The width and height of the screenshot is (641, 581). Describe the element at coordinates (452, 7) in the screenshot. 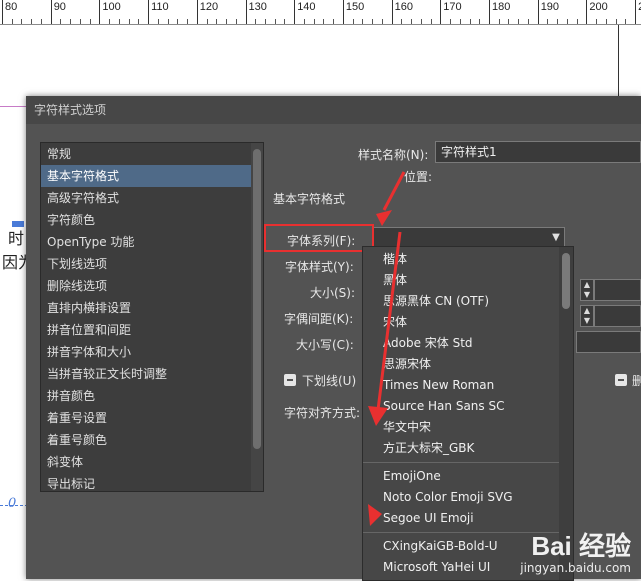

I see `ruler-label: 170` at that location.